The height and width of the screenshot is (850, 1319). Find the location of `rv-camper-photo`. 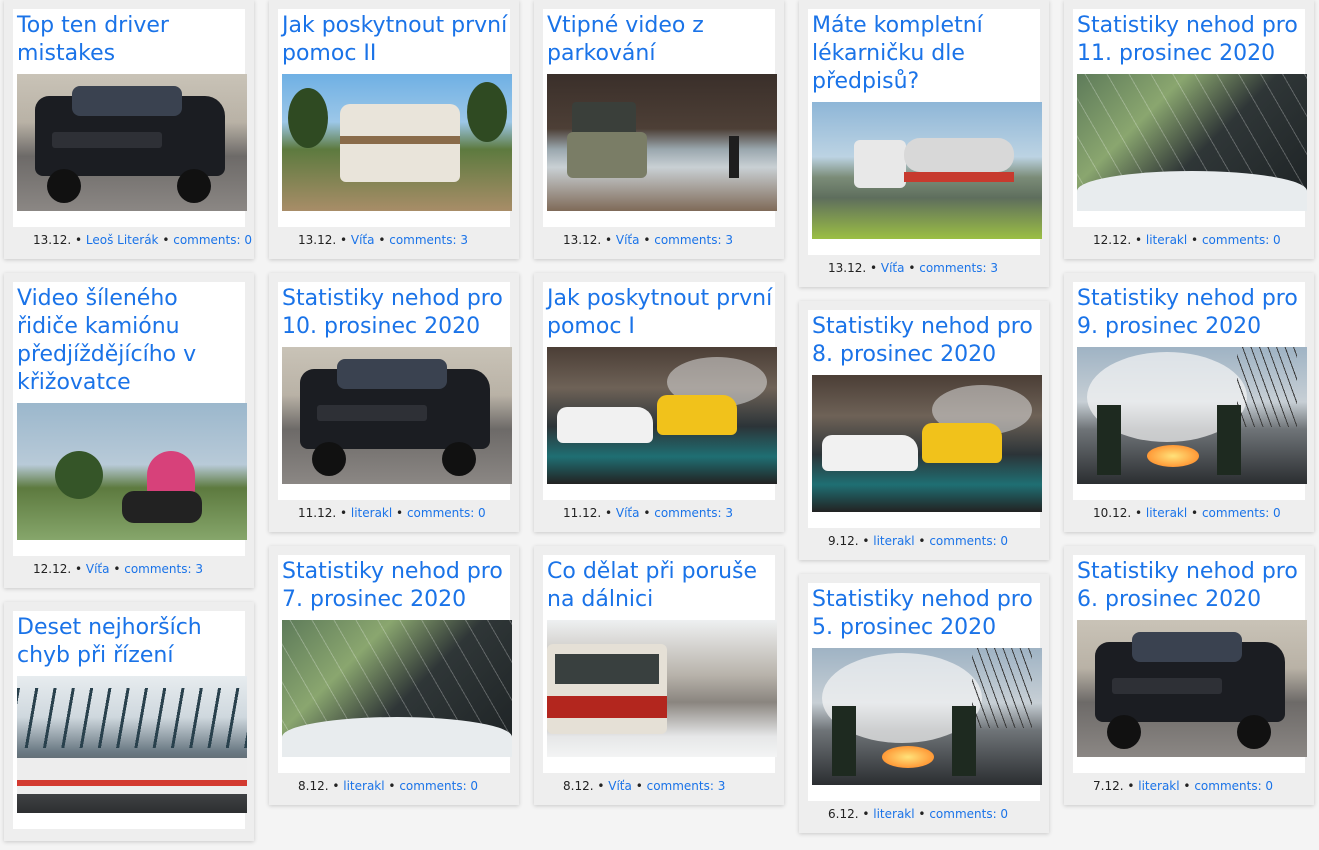

rv-camper-photo is located at coordinates (397, 142).